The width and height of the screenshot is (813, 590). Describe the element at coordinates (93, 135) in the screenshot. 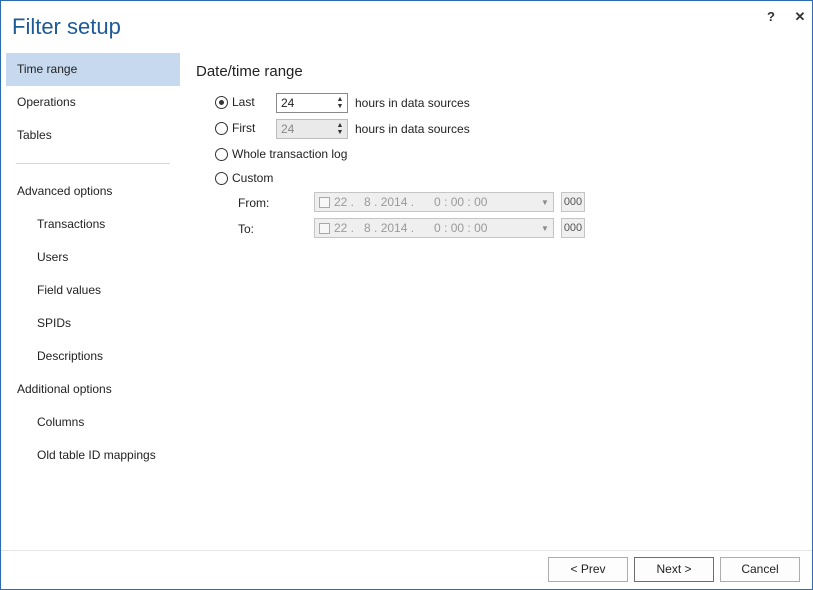

I see `sidebar-item-tables: Tables` at that location.